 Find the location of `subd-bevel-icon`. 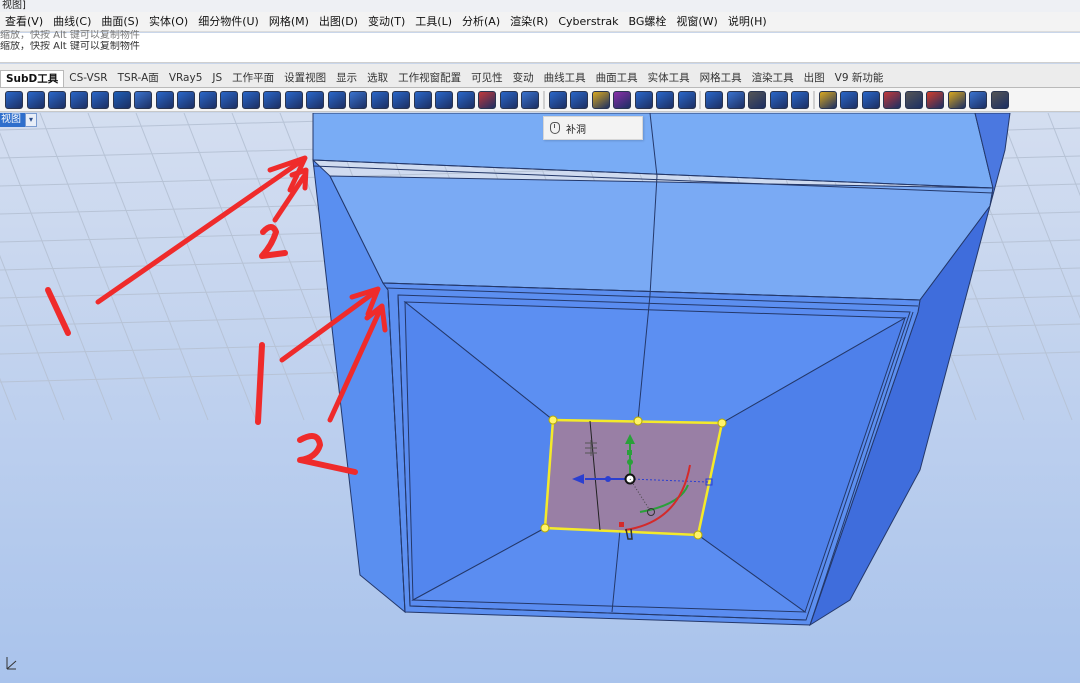

subd-bevel-icon is located at coordinates (336, 99).